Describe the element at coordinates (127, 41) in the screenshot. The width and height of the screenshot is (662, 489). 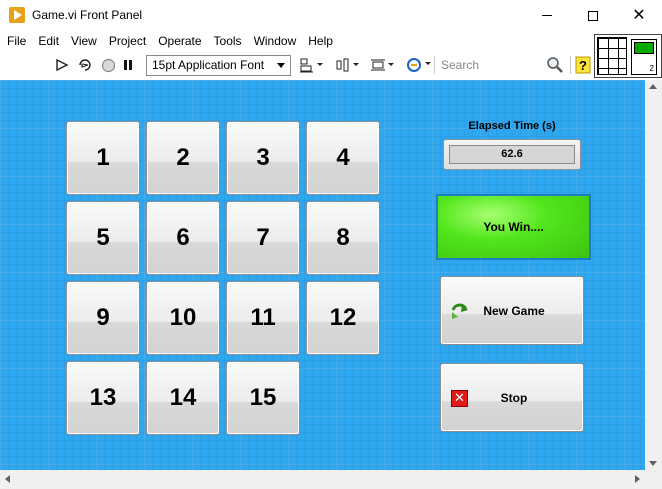
I see `menu-project: Project` at that location.